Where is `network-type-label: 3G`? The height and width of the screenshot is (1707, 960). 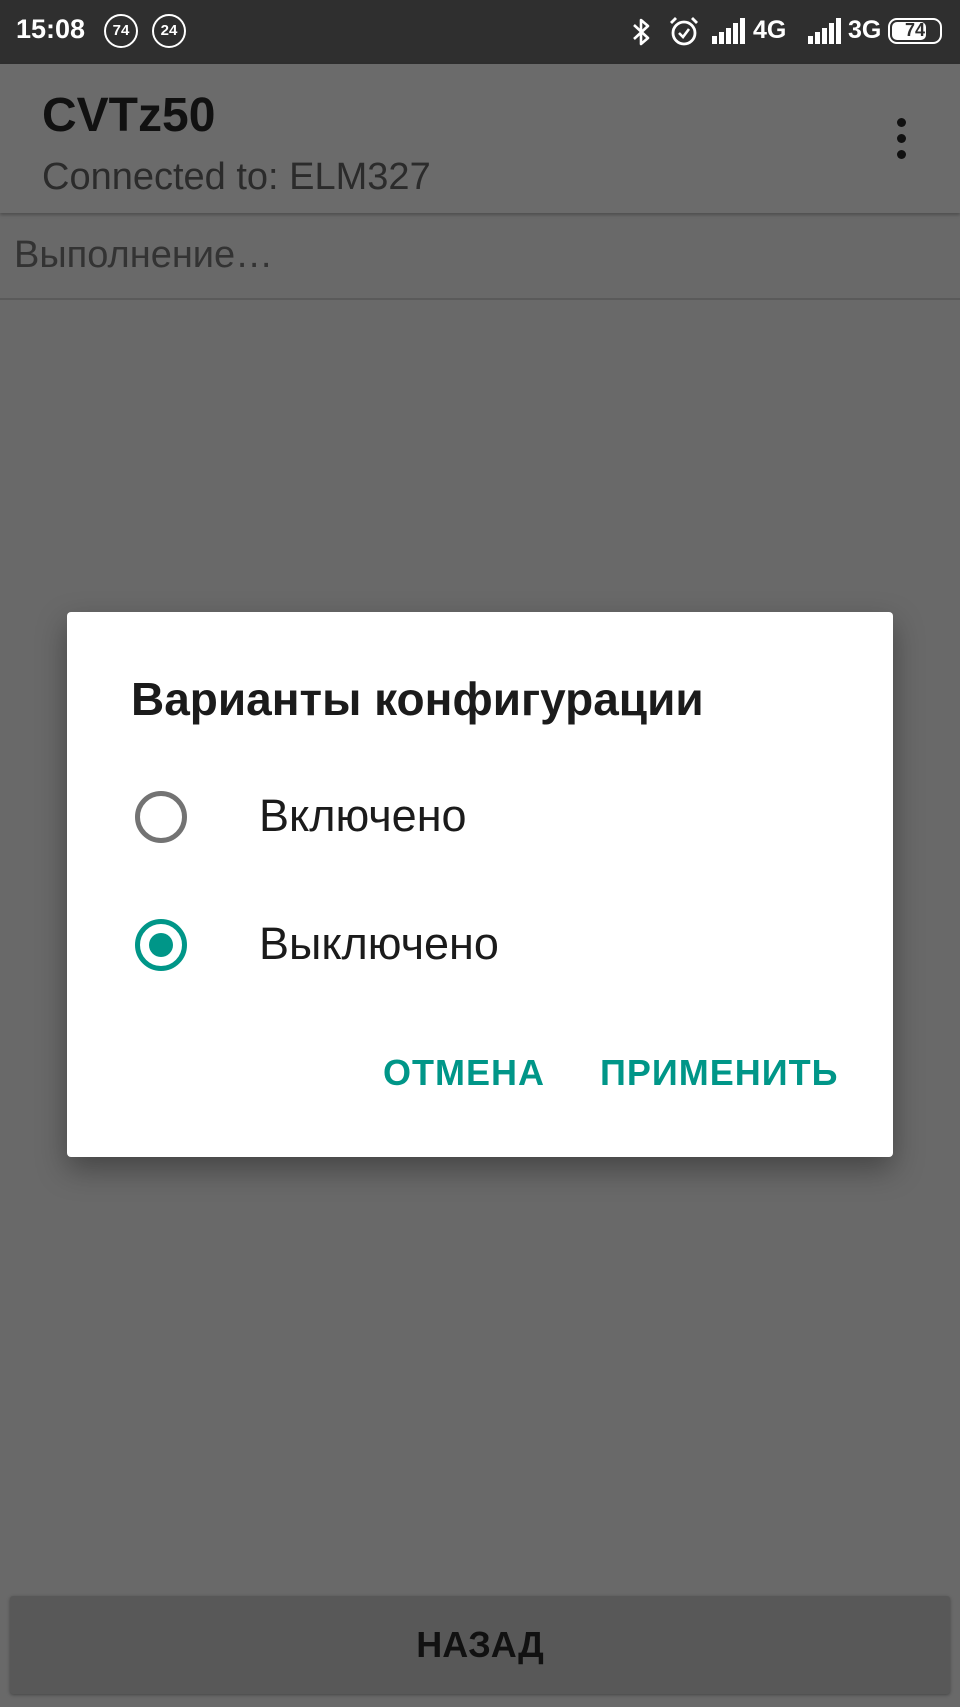
network-type-label: 3G is located at coordinates (865, 30).